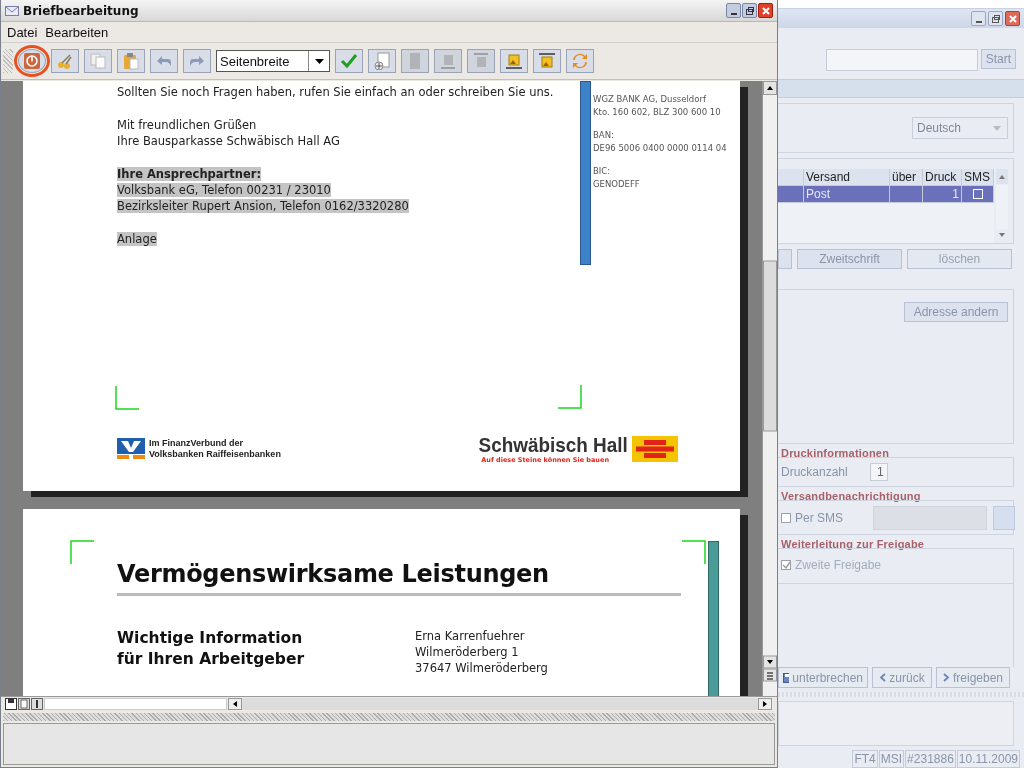  What do you see at coordinates (333, 574) in the screenshot?
I see `document-title: Vermögenswirksame Leistungen` at bounding box center [333, 574].